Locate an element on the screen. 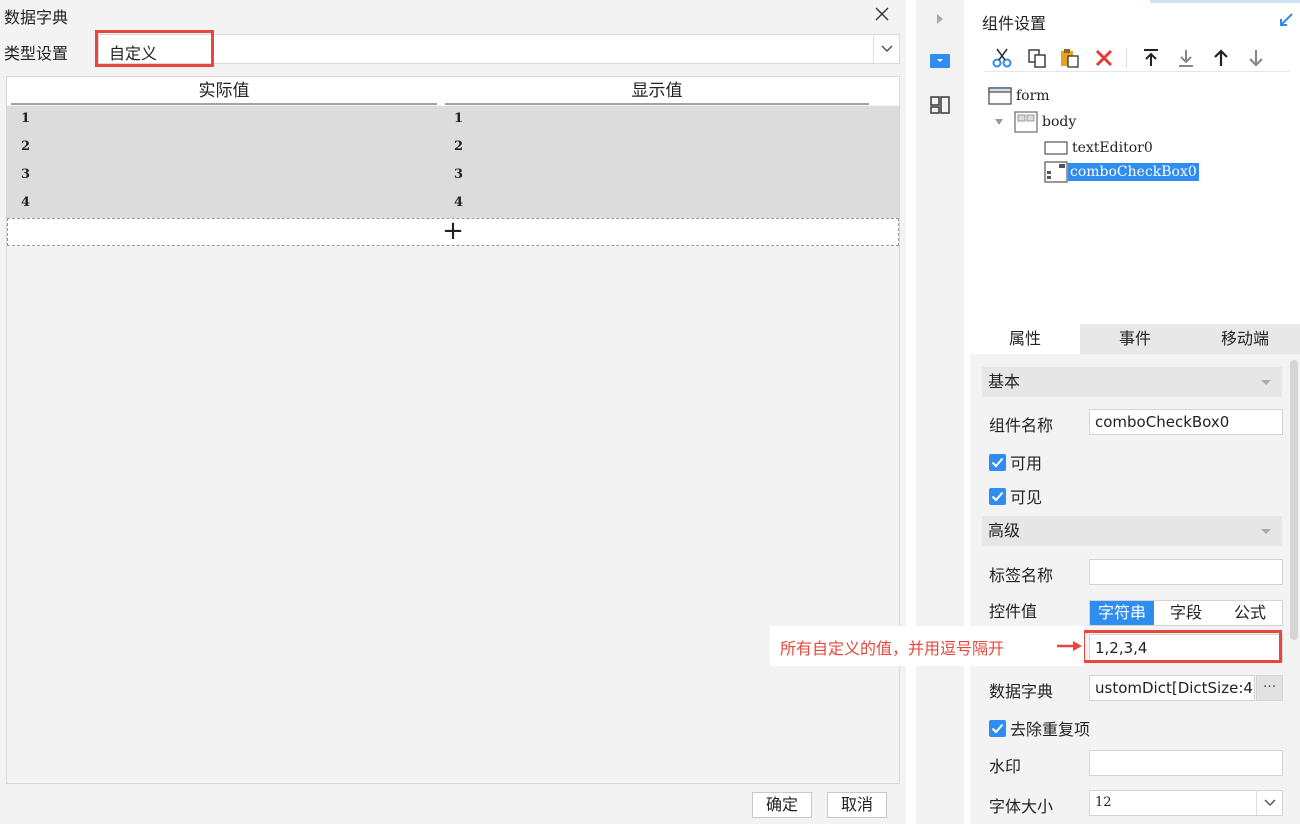 The width and height of the screenshot is (1300, 824). toolbar is located at coordinates (1137, 57).